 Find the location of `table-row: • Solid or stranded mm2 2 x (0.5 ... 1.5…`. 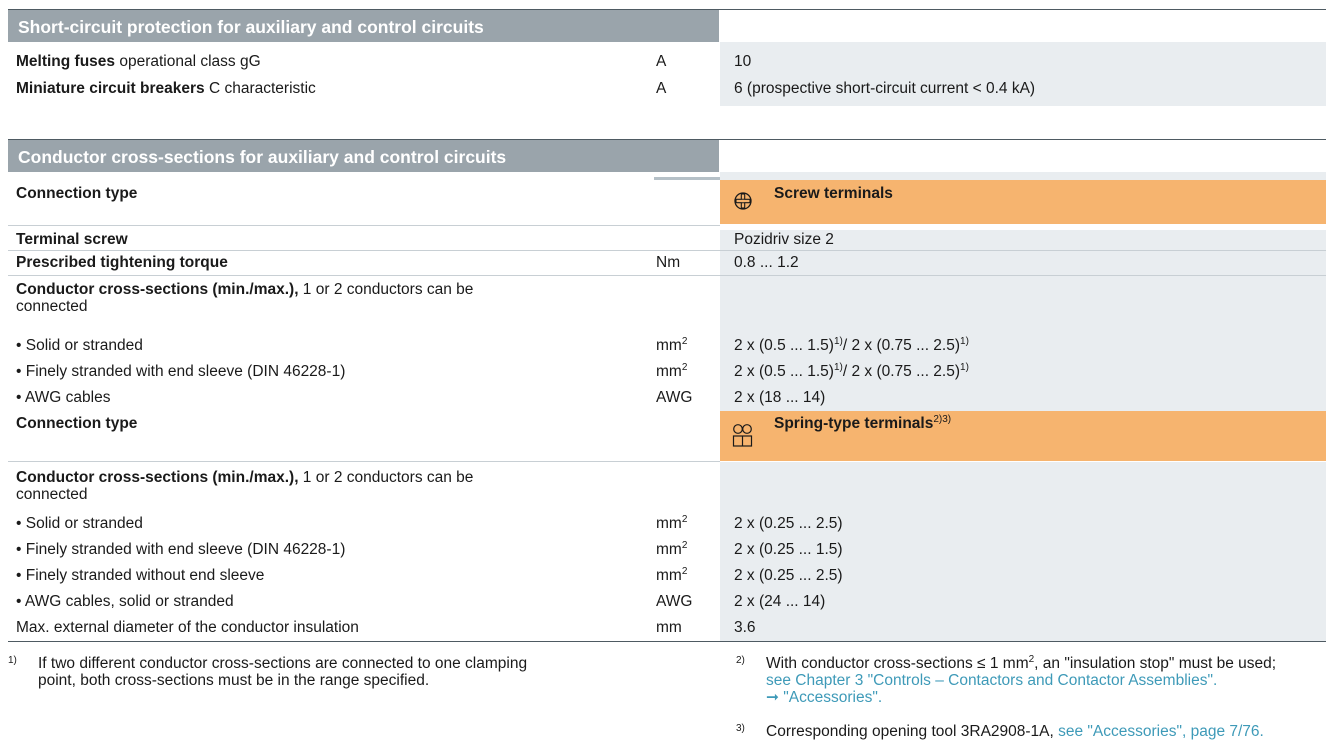

table-row: • Solid or stranded mm2 2 x (0.5 ... 1.5… is located at coordinates (667, 346).